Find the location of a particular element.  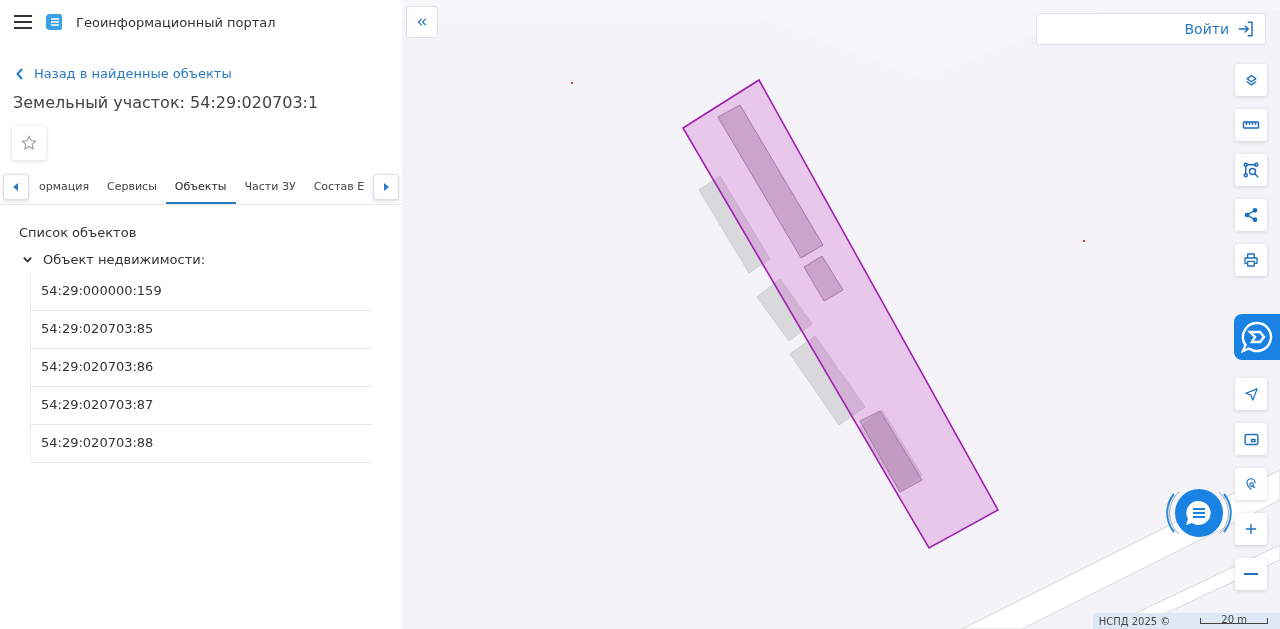

tab: Объекты is located at coordinates (200, 187).